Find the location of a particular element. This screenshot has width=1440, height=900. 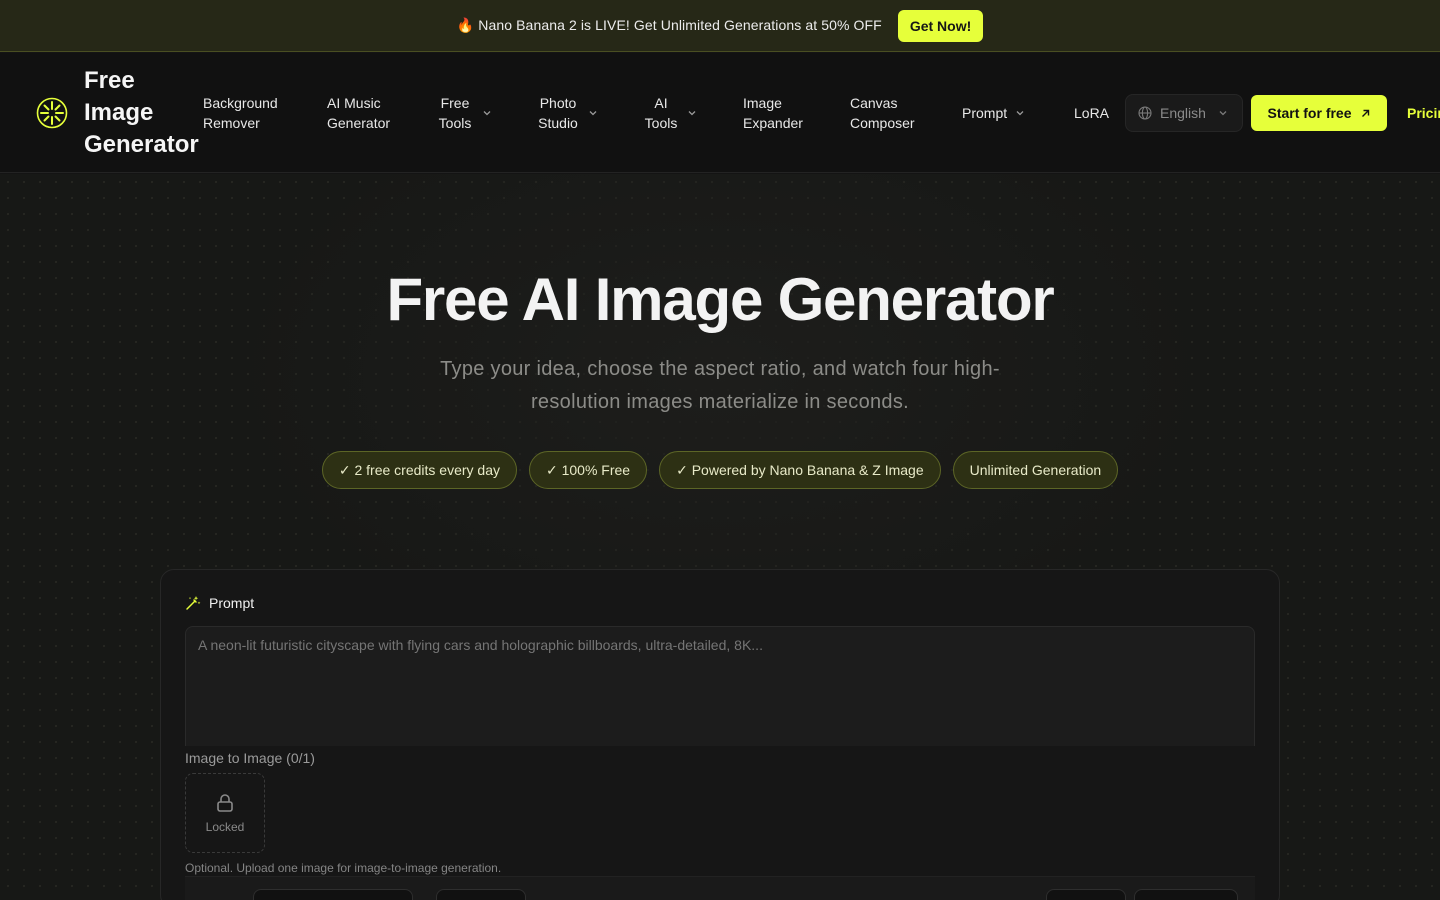

logo-icon is located at coordinates (52, 113).